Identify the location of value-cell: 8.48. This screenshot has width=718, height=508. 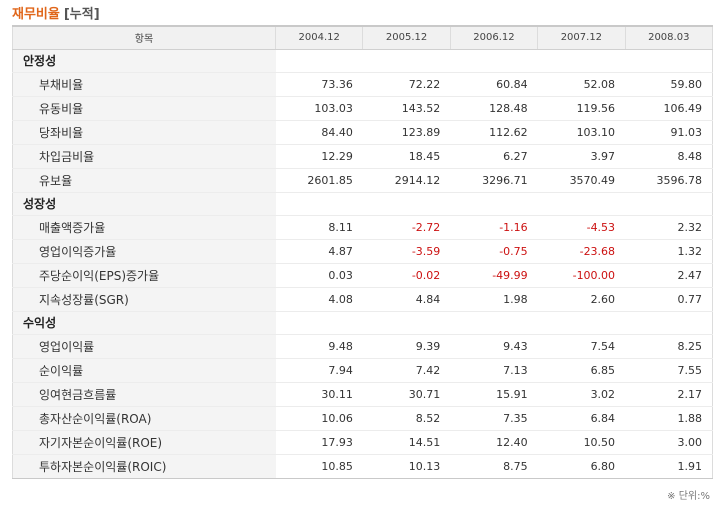
(669, 156).